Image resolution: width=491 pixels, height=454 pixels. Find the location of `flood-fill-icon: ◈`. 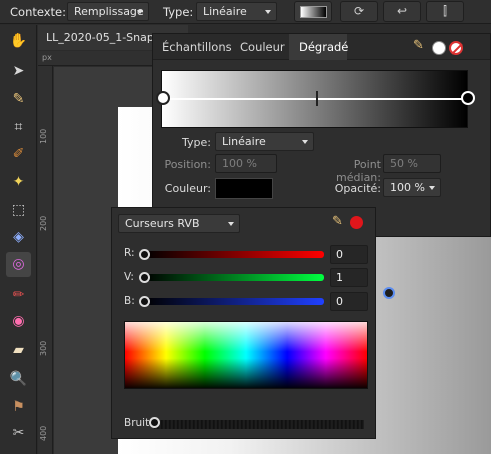

flood-fill-icon: ◈ is located at coordinates (18, 237).